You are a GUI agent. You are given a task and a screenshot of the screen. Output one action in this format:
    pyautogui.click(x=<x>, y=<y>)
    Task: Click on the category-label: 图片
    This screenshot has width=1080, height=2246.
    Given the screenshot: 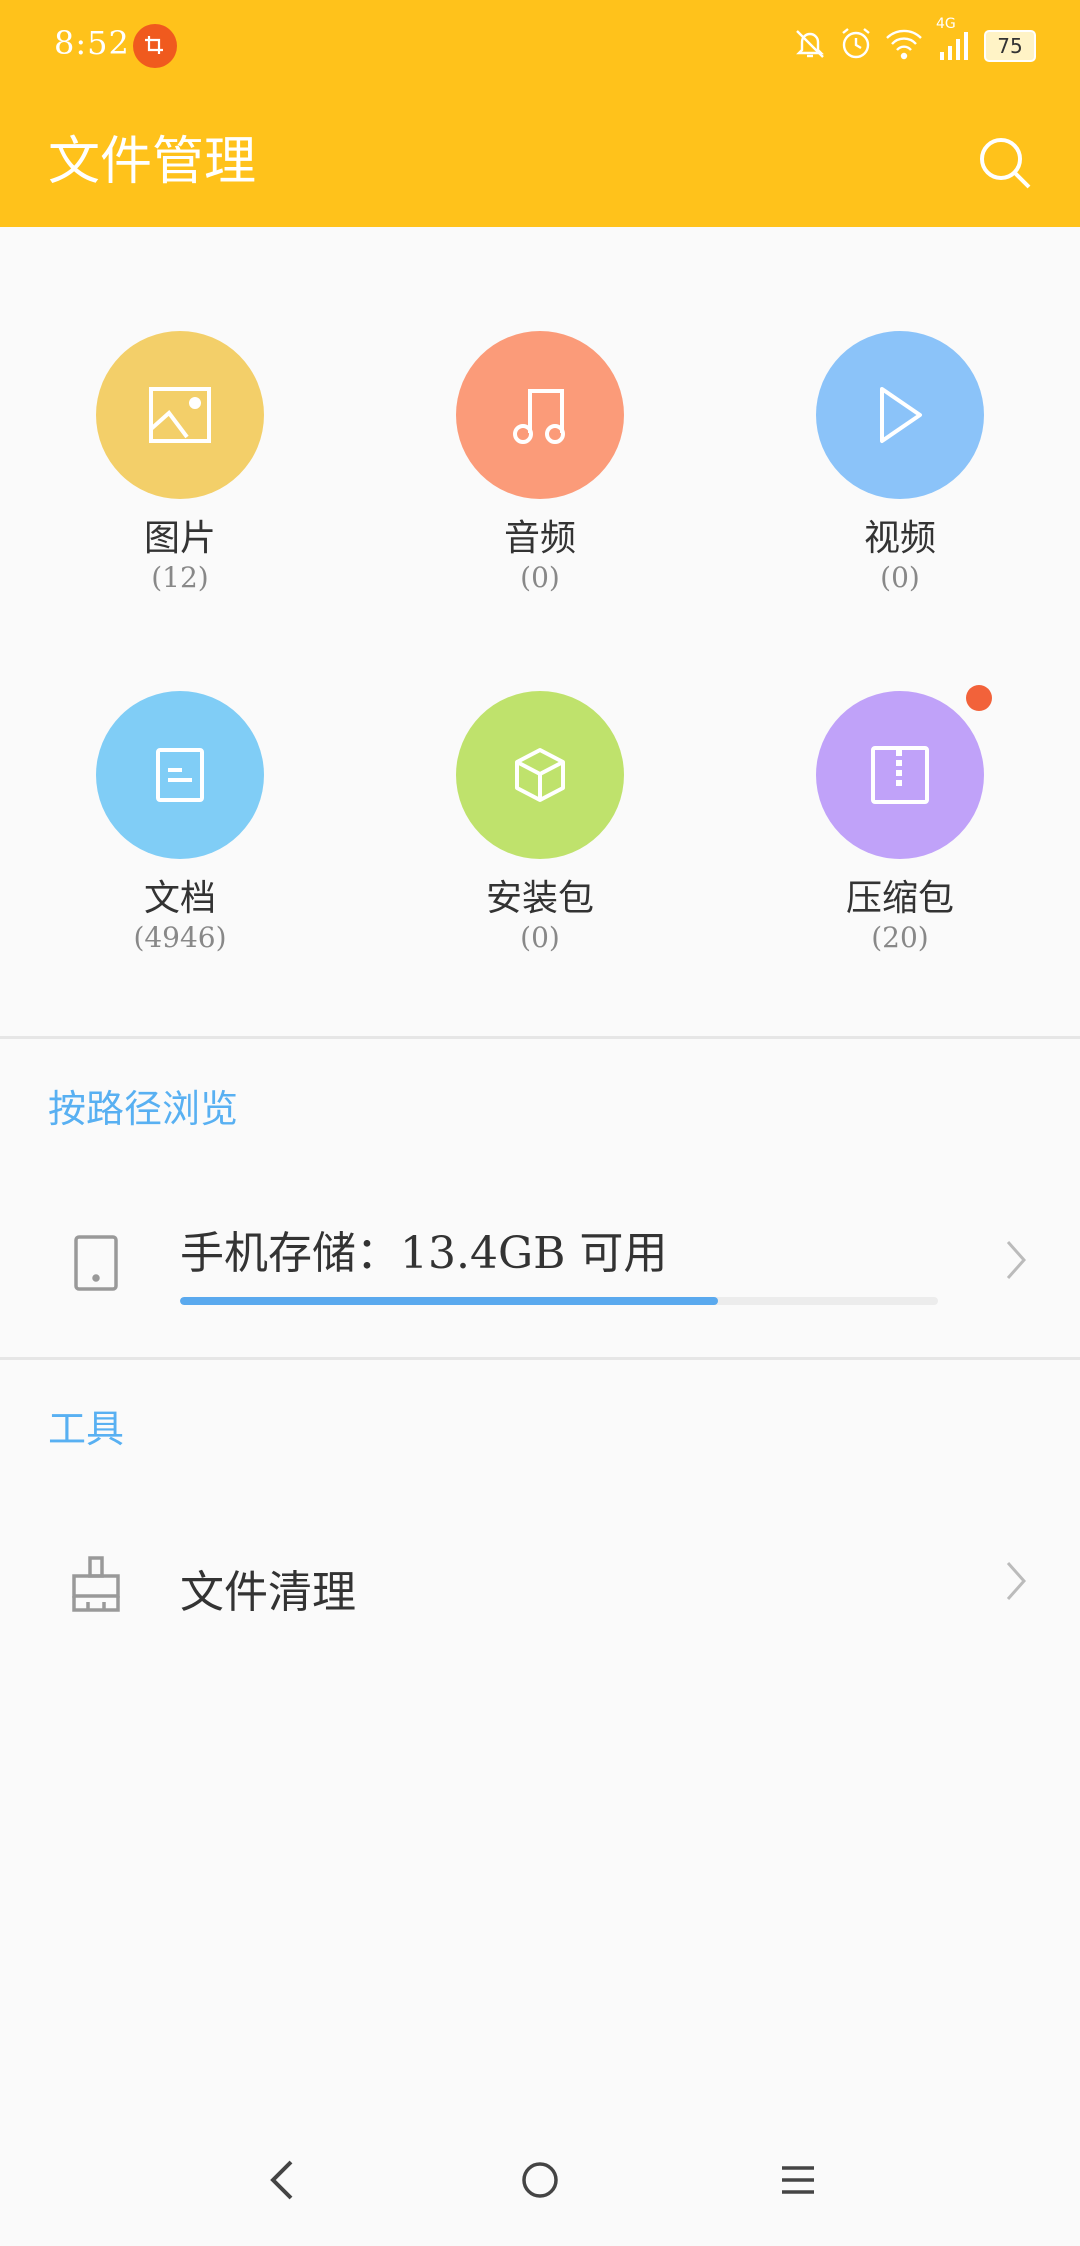 What is the action you would take?
    pyautogui.click(x=179, y=538)
    